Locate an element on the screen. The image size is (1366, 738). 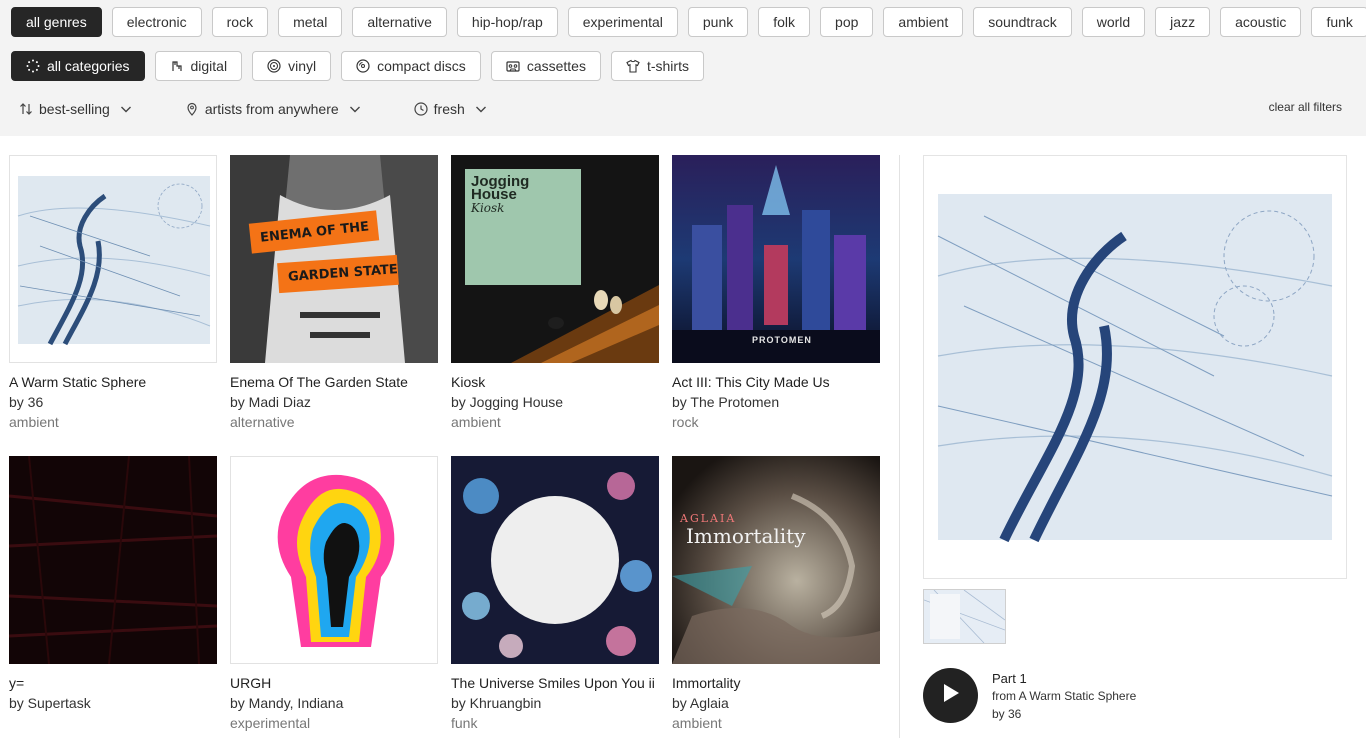
format-dropdown: fresh is located at coordinates (450, 109).